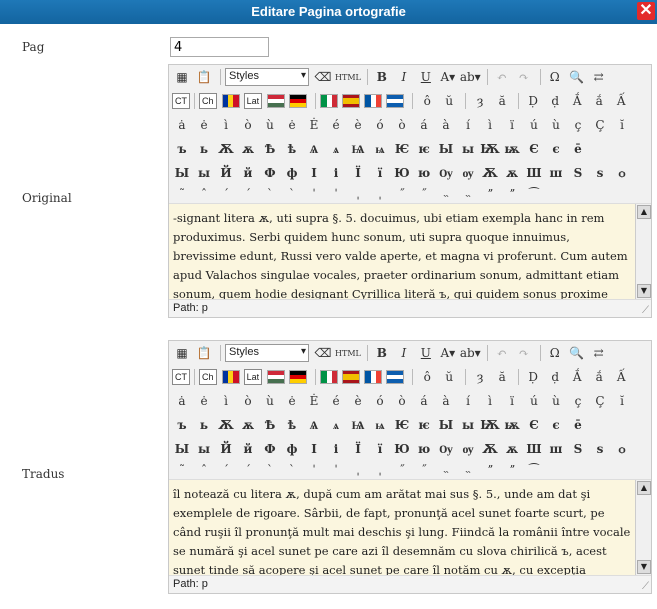 Image resolution: width=657 pixels, height=609 pixels. I want to click on char-button: ї, so click(380, 173).